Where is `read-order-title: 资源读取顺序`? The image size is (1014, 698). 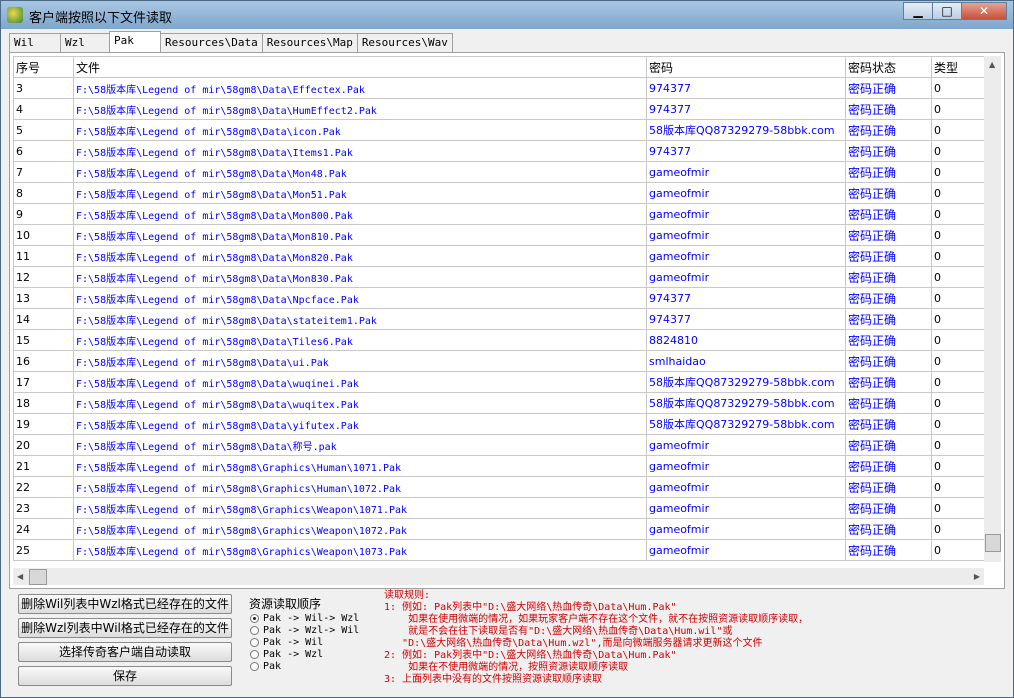
read-order-title: 资源读取顺序 is located at coordinates (285, 604).